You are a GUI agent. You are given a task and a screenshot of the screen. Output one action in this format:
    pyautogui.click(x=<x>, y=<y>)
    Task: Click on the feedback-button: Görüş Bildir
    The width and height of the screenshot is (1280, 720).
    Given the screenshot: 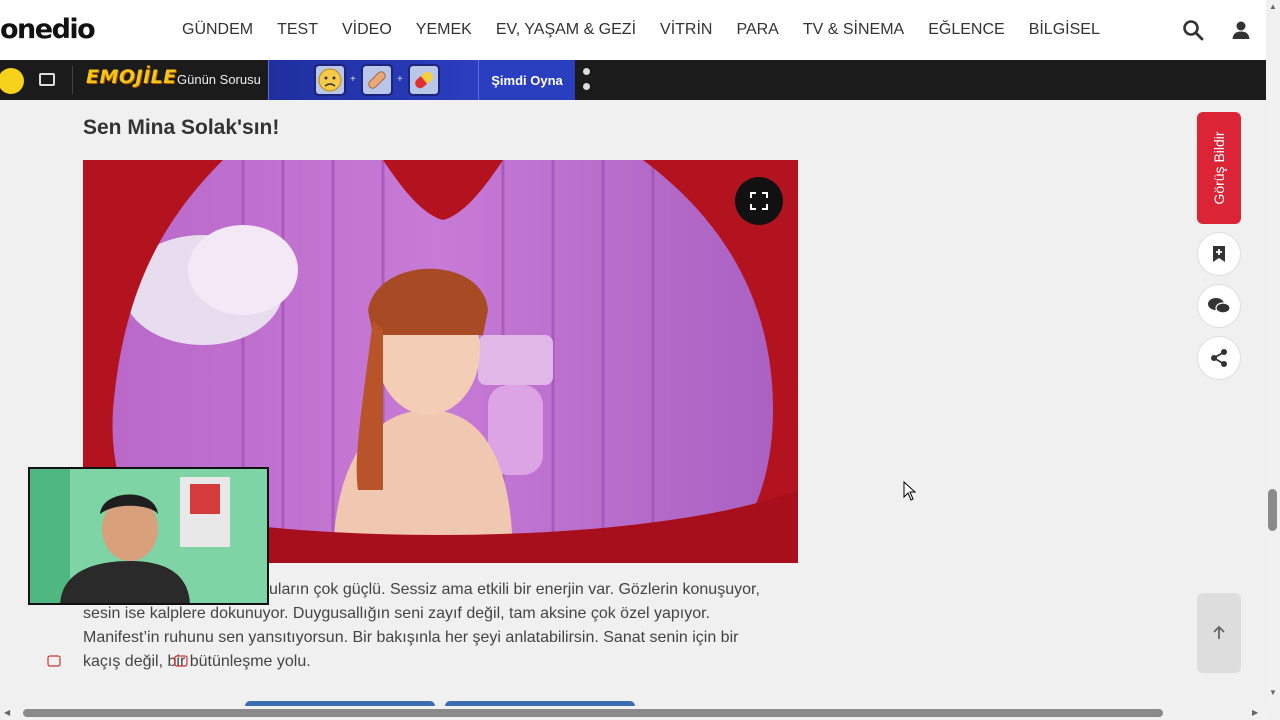 What is the action you would take?
    pyautogui.click(x=1219, y=168)
    